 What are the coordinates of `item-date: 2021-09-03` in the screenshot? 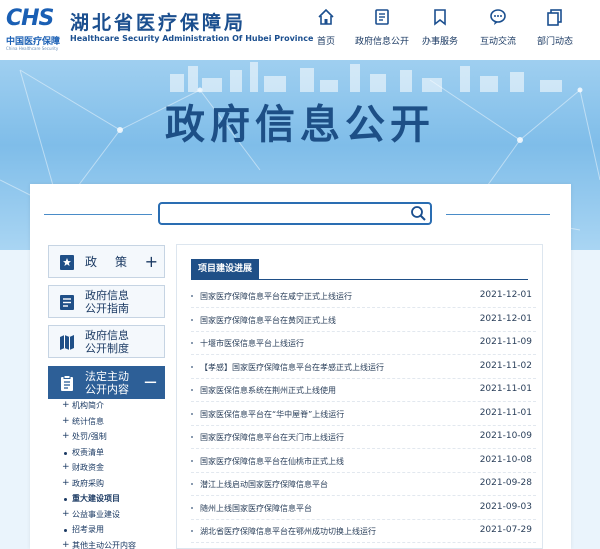 It's located at (505, 506).